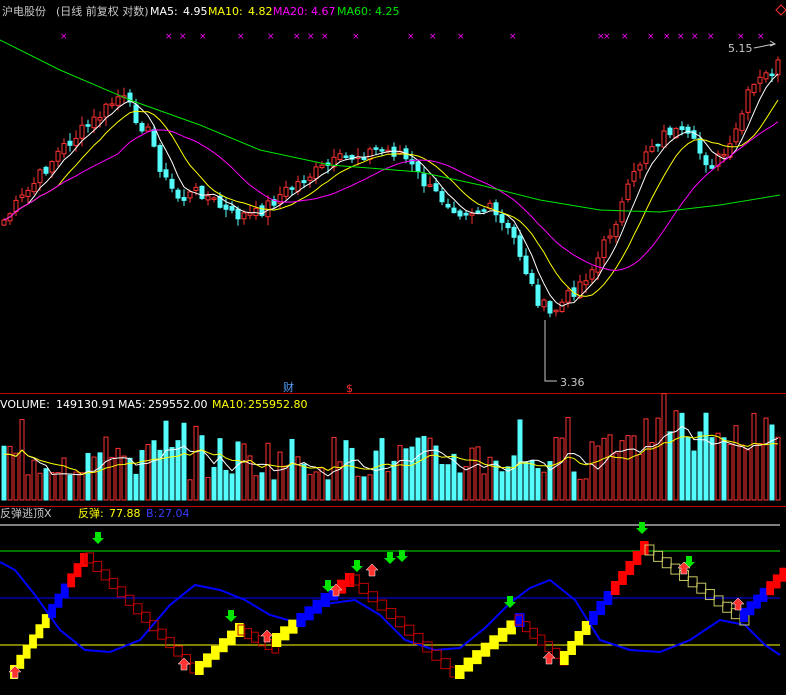 Image resolution: width=786 pixels, height=695 pixels. I want to click on indicator-name: 反弹逃顶X, so click(26, 513).